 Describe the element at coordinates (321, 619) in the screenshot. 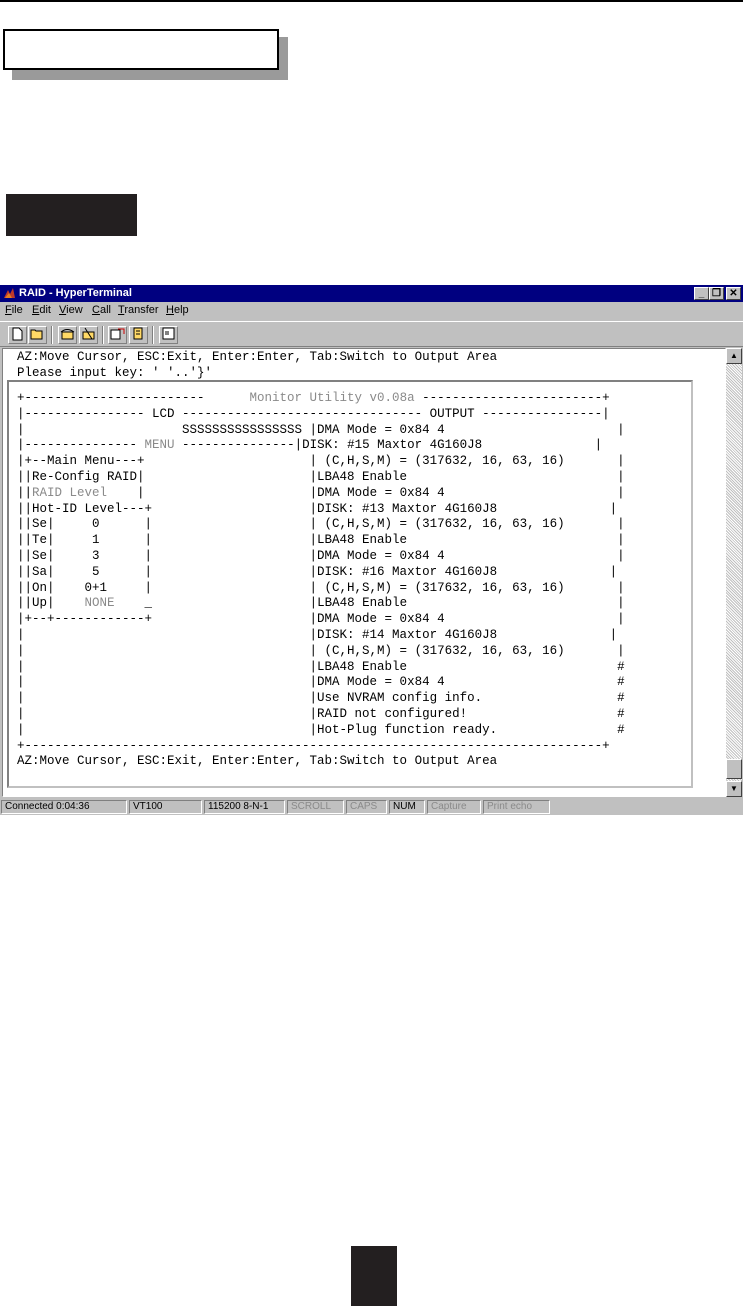

I see `screen-row: |+--+------------+ |DMA Mode = 0x84 4 |` at that location.